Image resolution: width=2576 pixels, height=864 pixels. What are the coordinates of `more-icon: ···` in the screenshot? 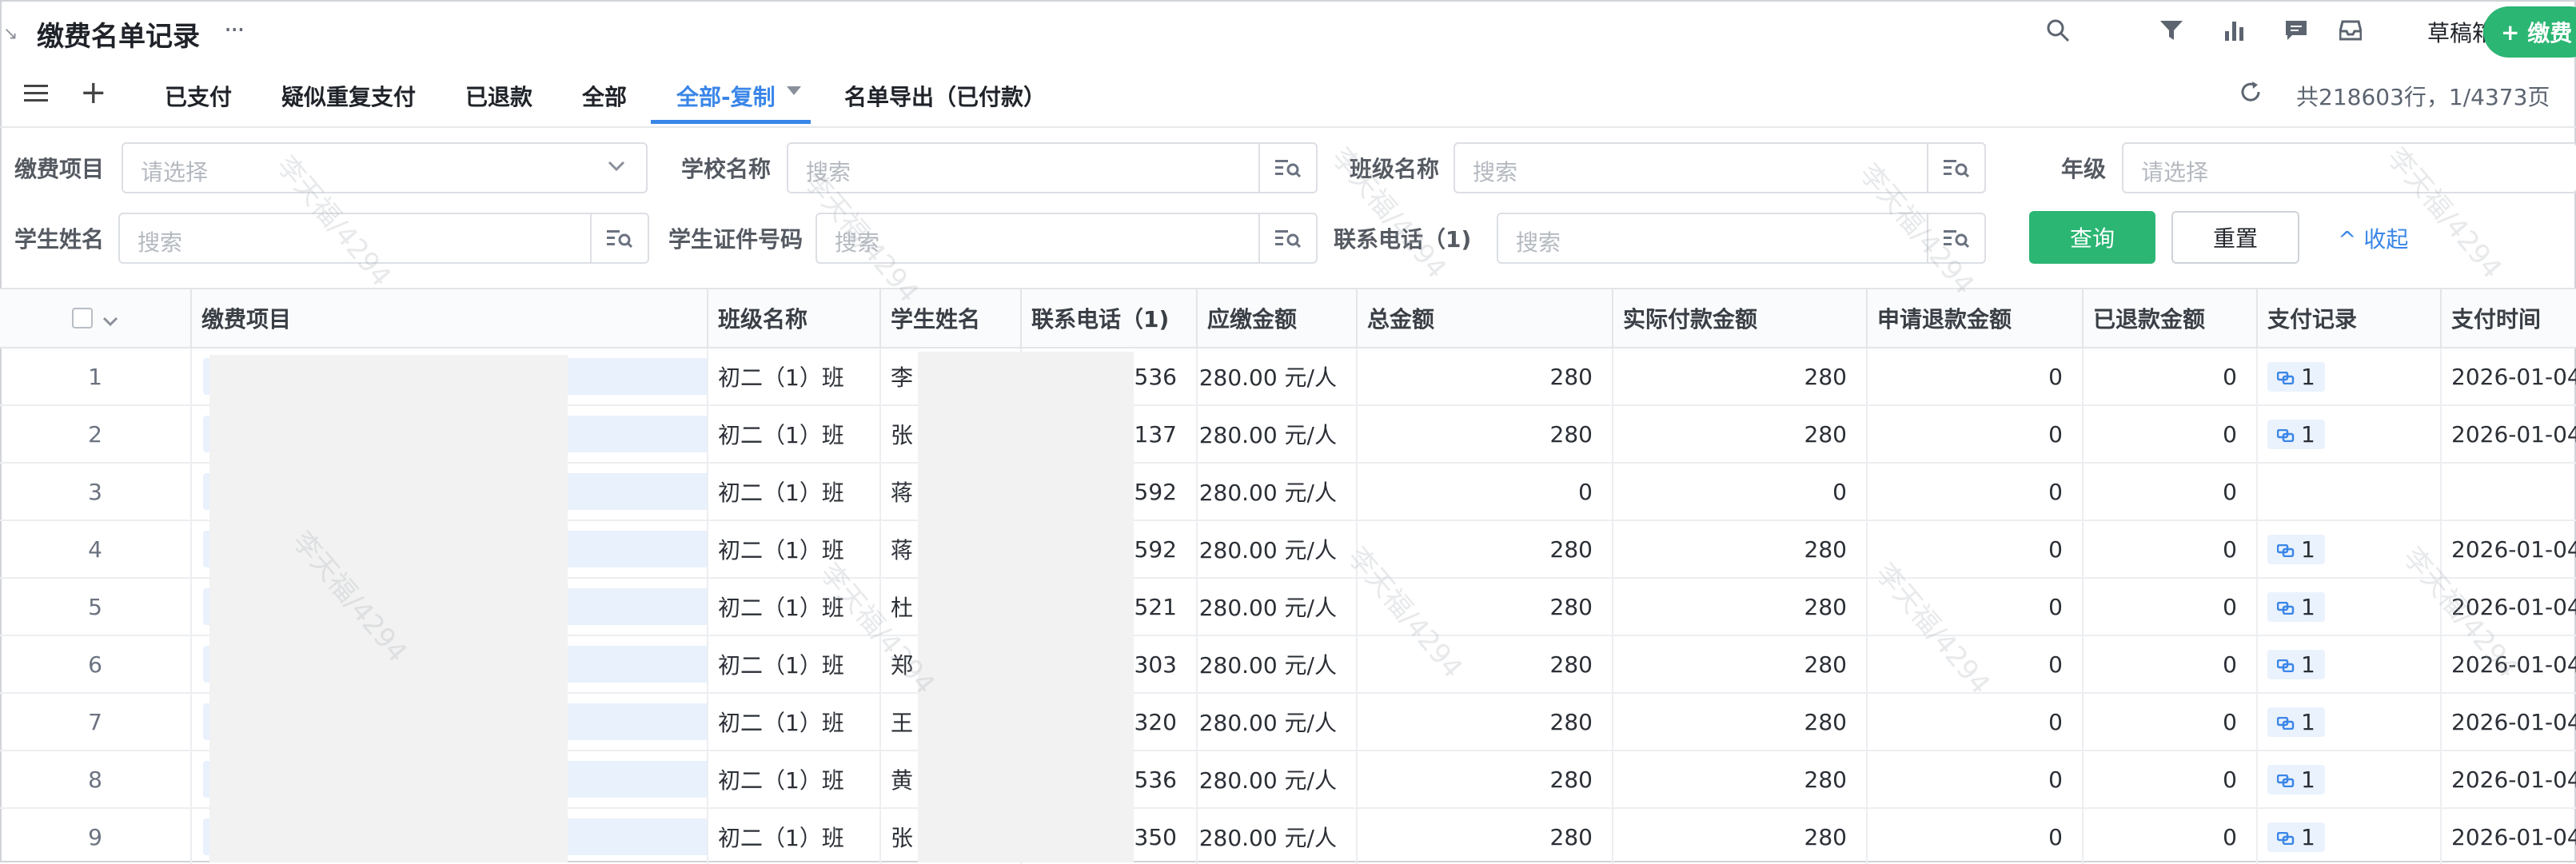 It's located at (235, 29).